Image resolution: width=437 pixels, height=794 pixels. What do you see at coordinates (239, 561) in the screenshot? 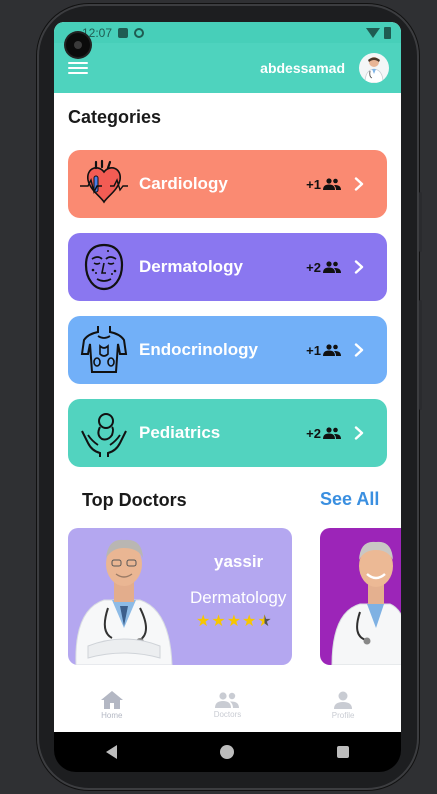
I see `doctor-name: yassir` at bounding box center [239, 561].